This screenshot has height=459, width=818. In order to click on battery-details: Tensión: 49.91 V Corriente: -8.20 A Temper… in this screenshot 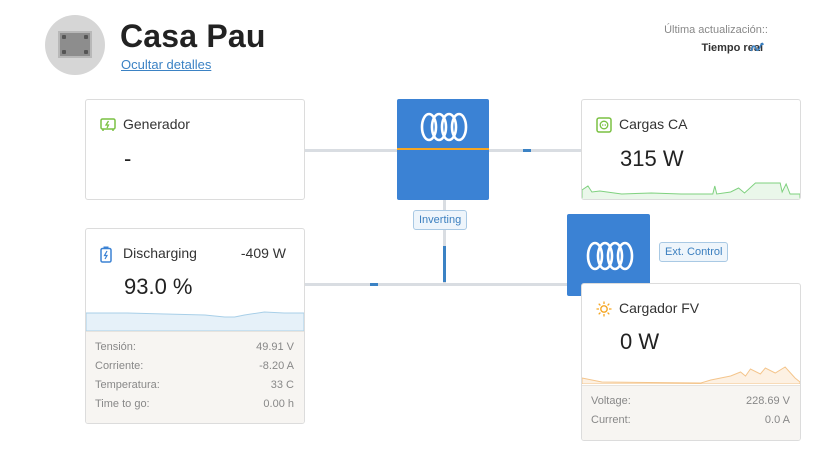, I will do `click(195, 377)`.